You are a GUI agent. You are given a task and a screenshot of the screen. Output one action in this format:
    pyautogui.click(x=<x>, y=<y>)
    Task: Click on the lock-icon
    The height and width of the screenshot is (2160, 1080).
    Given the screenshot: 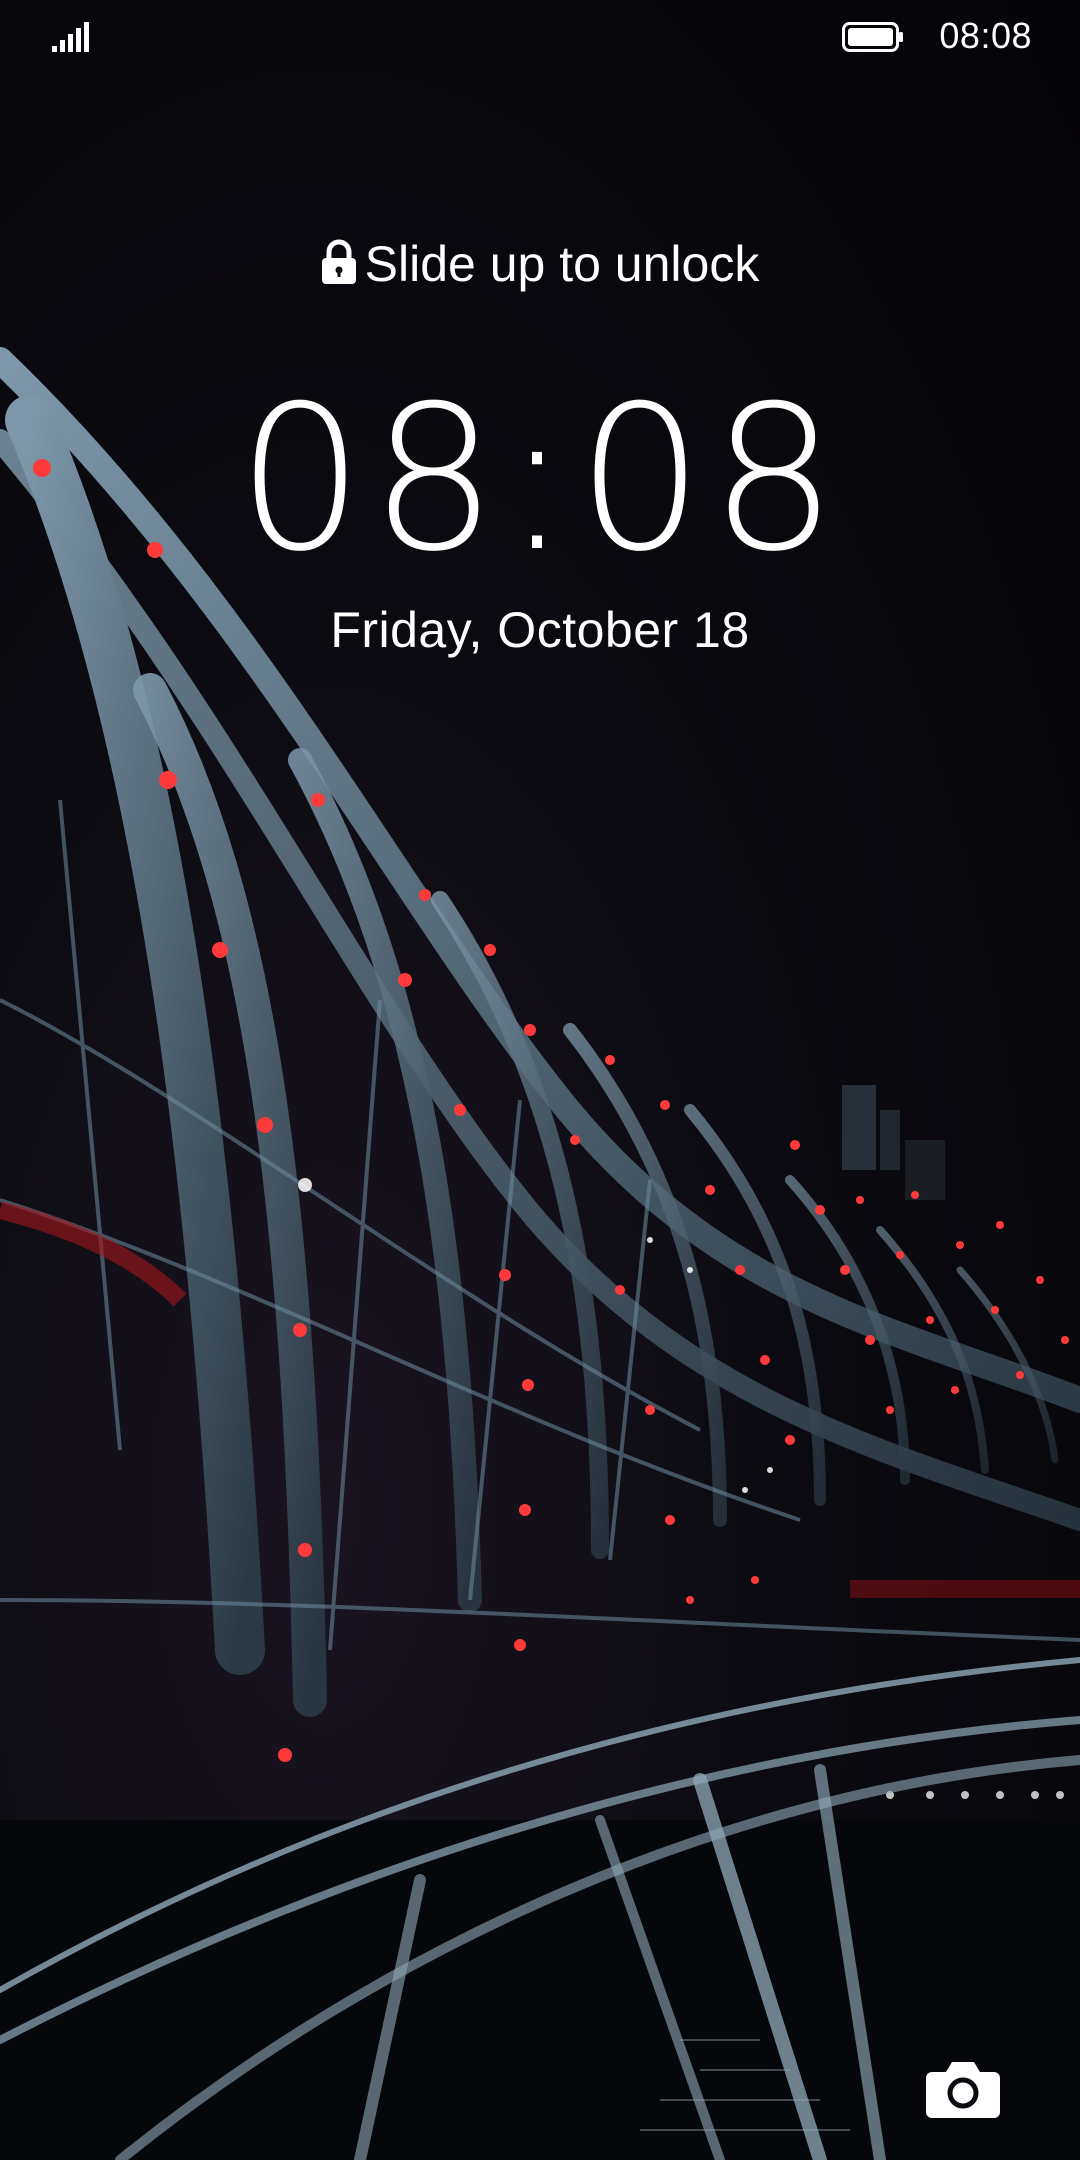 What is the action you would take?
    pyautogui.click(x=338, y=261)
    